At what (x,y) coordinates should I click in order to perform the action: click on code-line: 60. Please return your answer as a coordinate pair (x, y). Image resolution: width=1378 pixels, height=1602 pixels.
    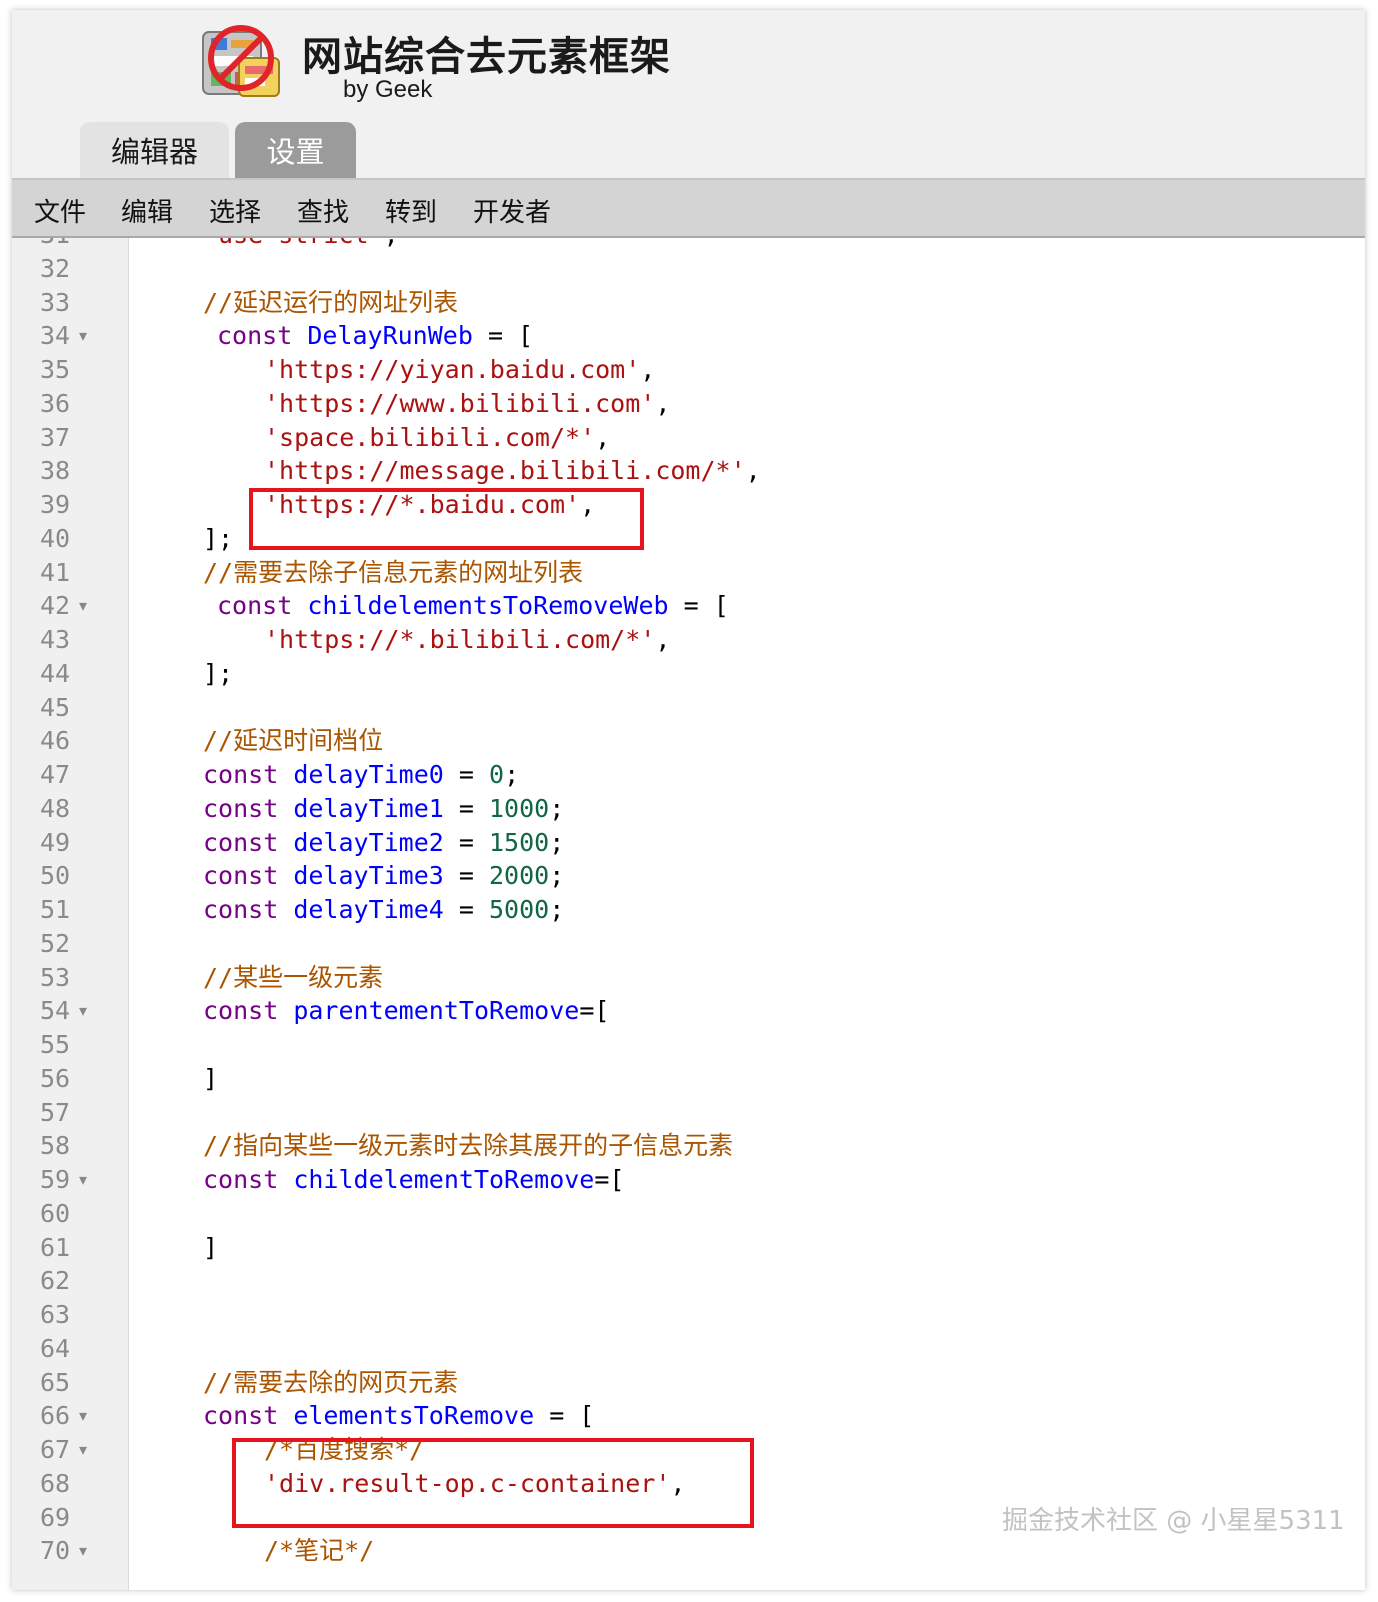
    Looking at the image, I should click on (688, 1214).